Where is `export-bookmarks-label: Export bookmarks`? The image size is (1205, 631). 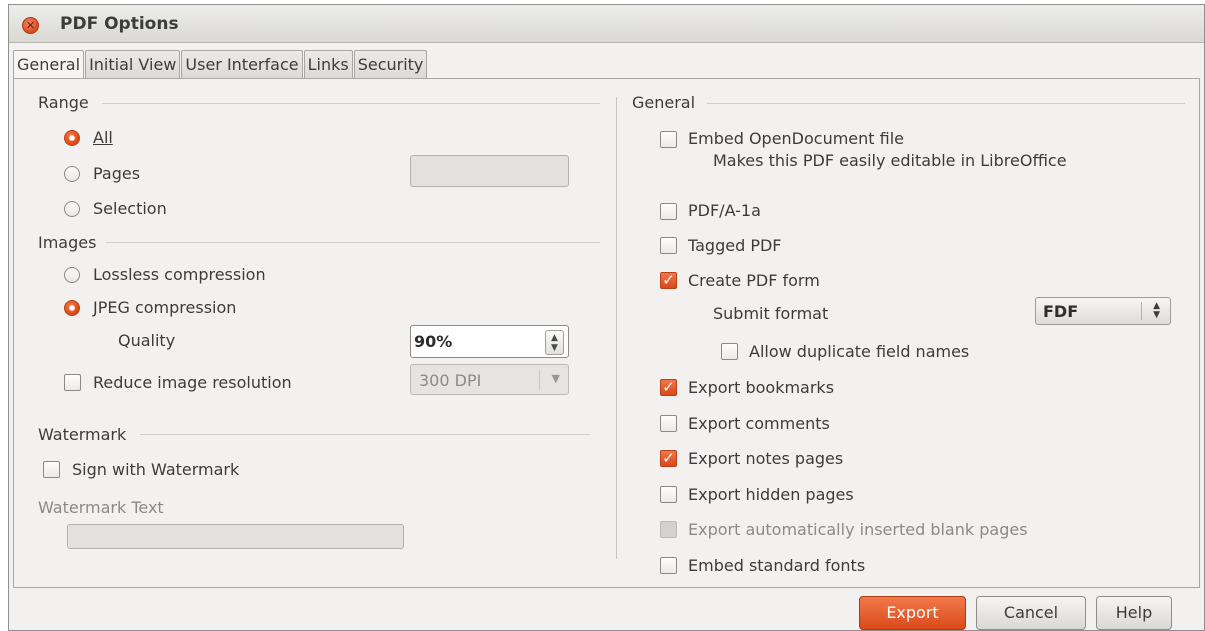
export-bookmarks-label: Export bookmarks is located at coordinates (761, 387).